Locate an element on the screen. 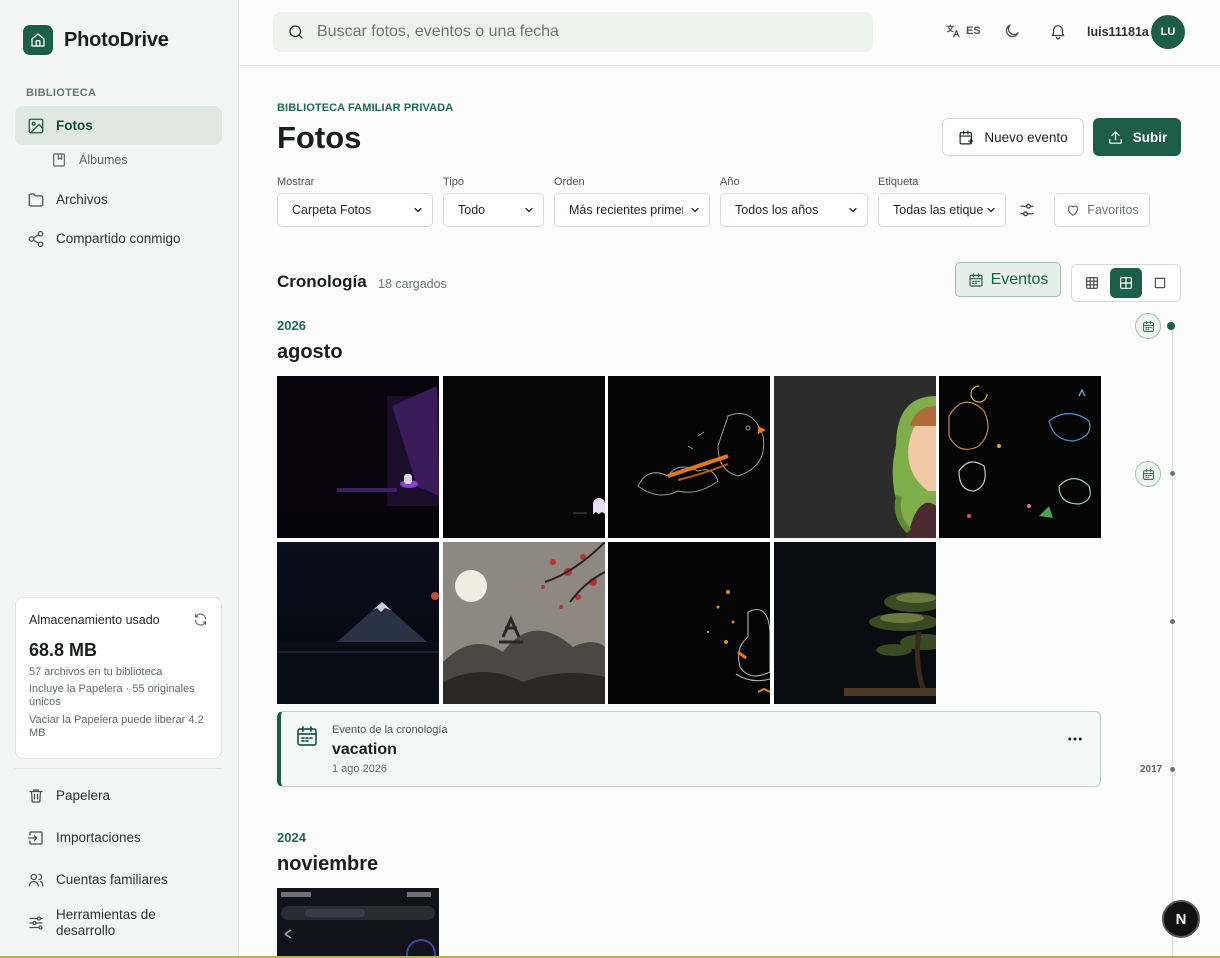 The width and height of the screenshot is (1220, 958). home-logo-icon is located at coordinates (38, 40).